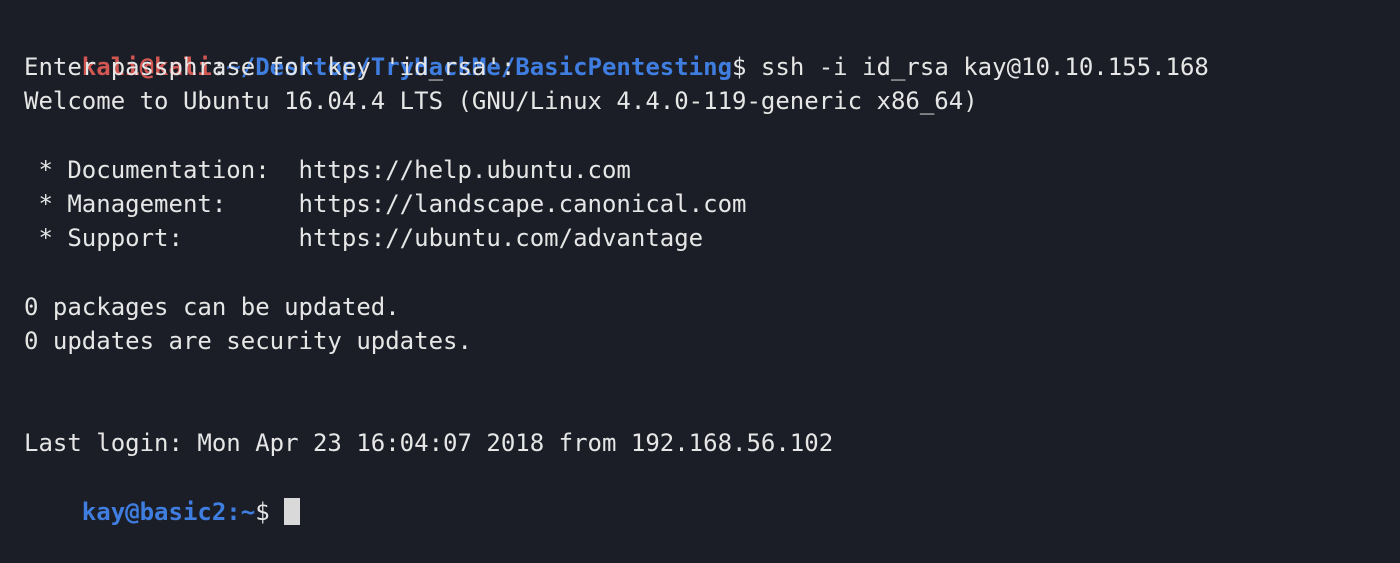  I want to click on remote-prompt-user-host-path: kay@basic2:~, so click(168, 511).